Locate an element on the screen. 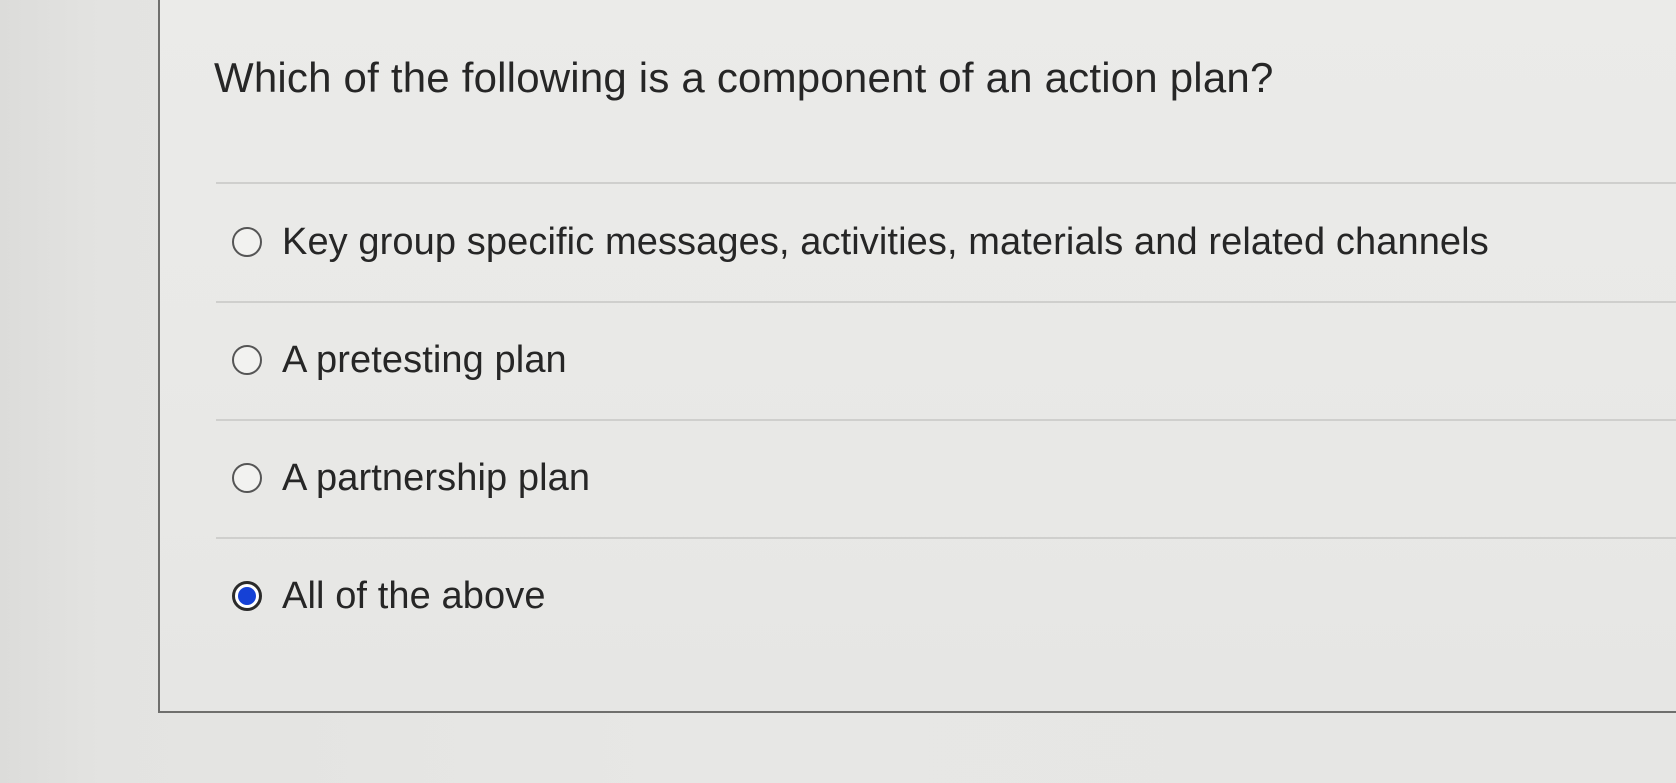  answer-option-3: A partnership plan is located at coordinates (411, 478).